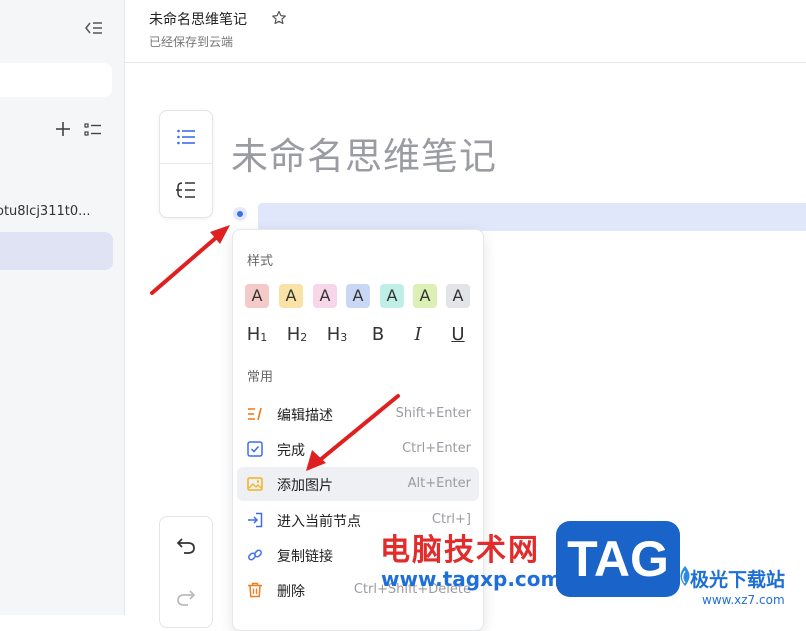 The width and height of the screenshot is (806, 631). What do you see at coordinates (471, 579) in the screenshot?
I see `watermark-site-url: www.tagxp.com` at bounding box center [471, 579].